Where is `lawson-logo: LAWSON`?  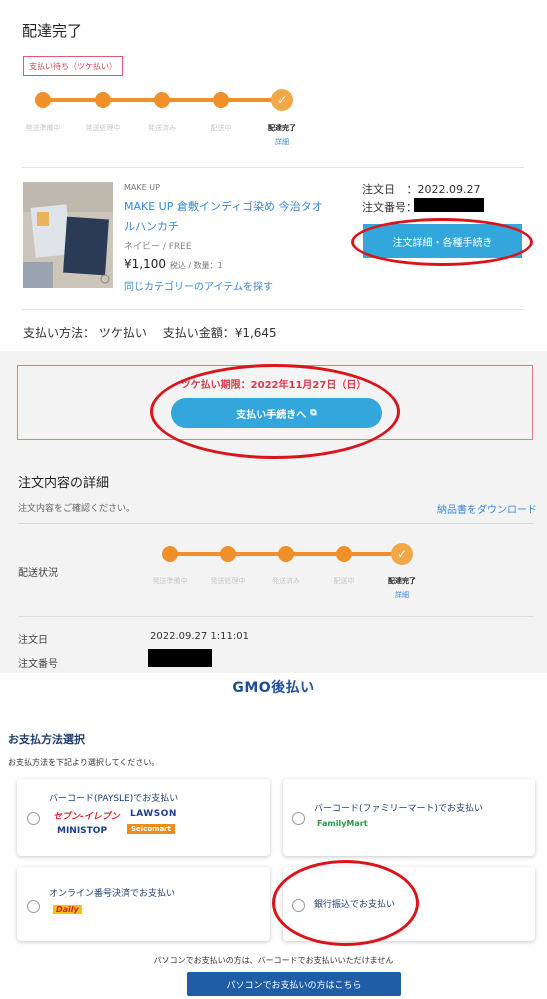
lawson-logo: LAWSON is located at coordinates (153, 814).